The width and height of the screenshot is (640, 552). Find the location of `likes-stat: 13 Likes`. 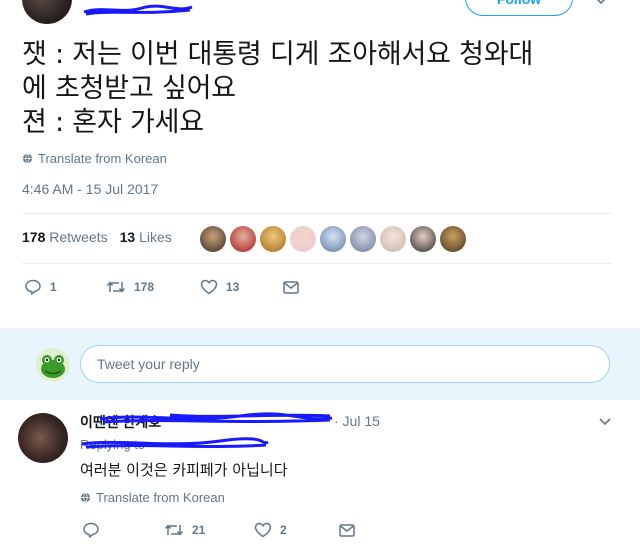

likes-stat: 13 Likes is located at coordinates (146, 237).